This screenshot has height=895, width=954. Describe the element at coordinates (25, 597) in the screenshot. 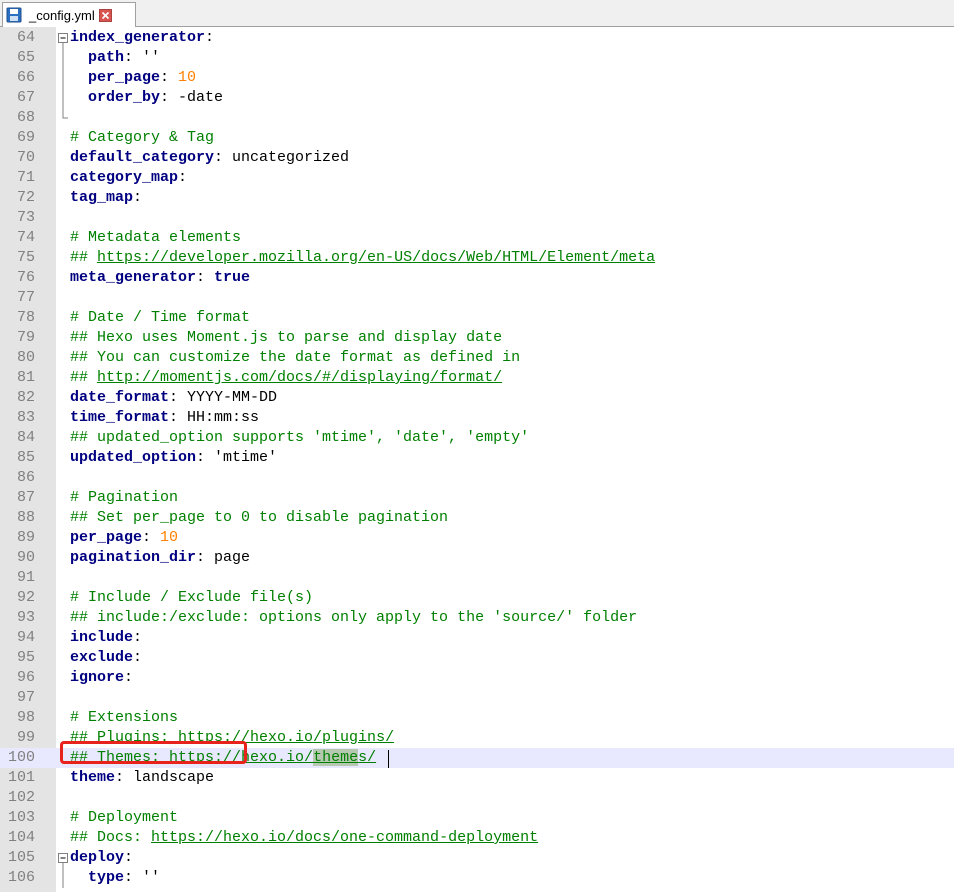

I see `line-number: 92` at that location.